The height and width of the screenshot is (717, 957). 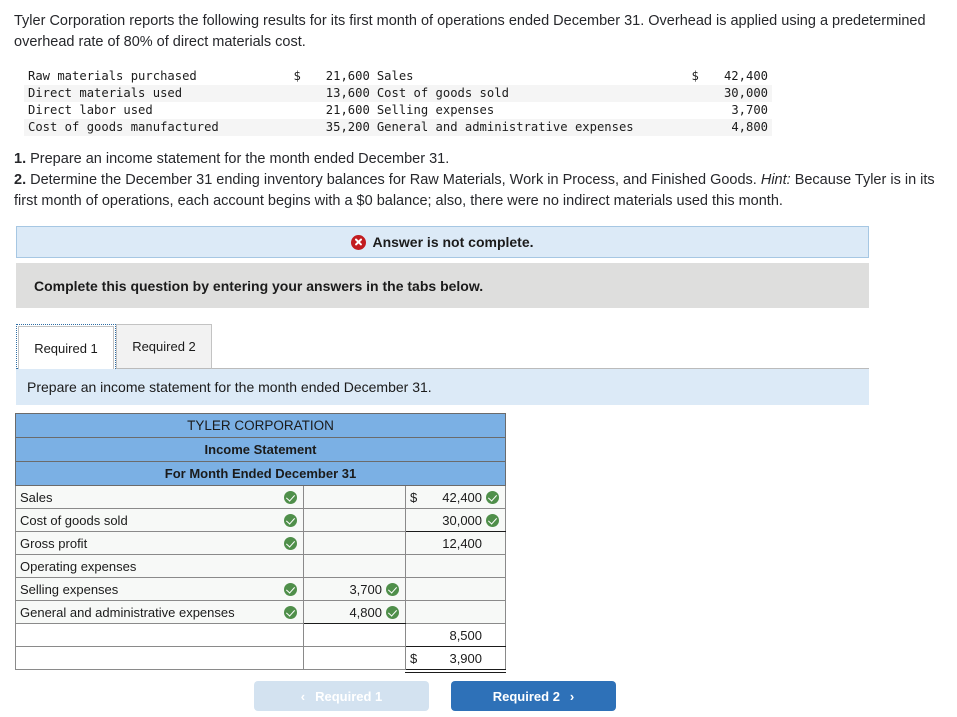 I want to click on given-right-label: Selling expenses, so click(x=530, y=110).